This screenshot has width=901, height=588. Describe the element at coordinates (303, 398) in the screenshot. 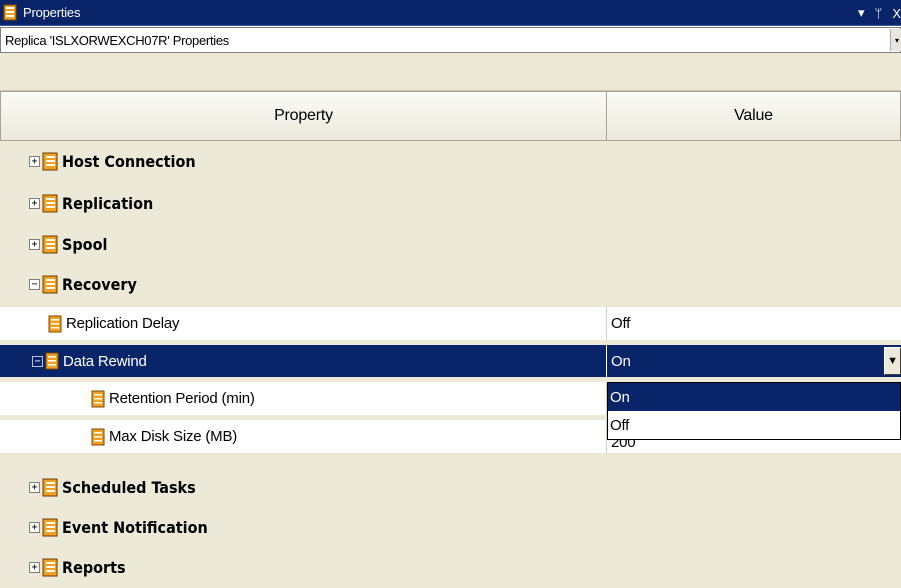

I see `property-name-cell: Retention Period (min)` at that location.